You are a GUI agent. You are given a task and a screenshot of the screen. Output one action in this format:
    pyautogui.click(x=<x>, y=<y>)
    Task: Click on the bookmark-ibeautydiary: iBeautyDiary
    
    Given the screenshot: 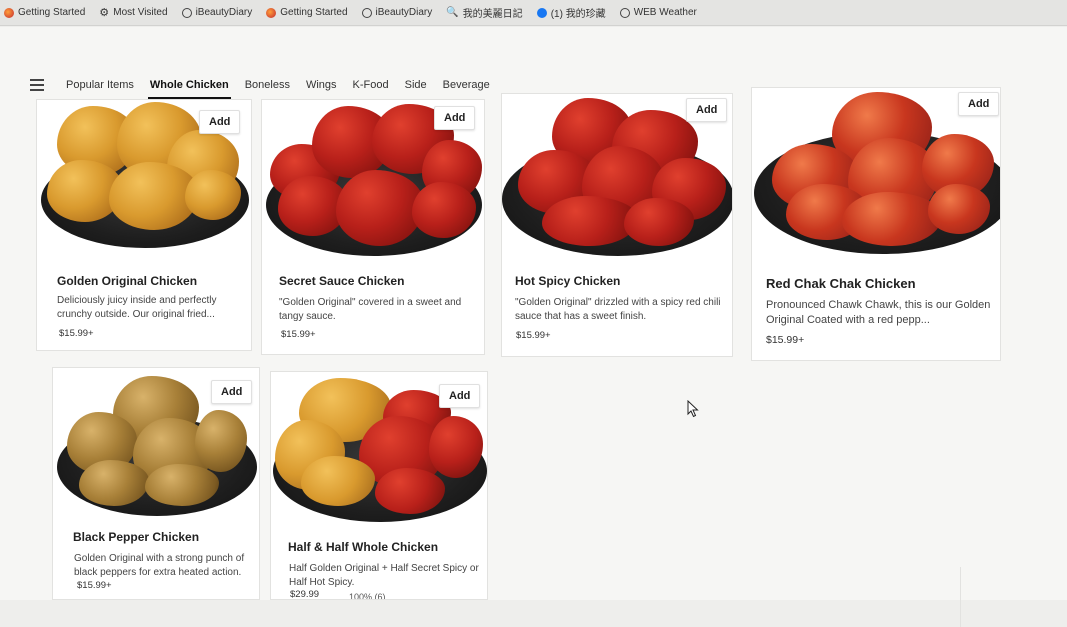 What is the action you would take?
    pyautogui.click(x=217, y=12)
    